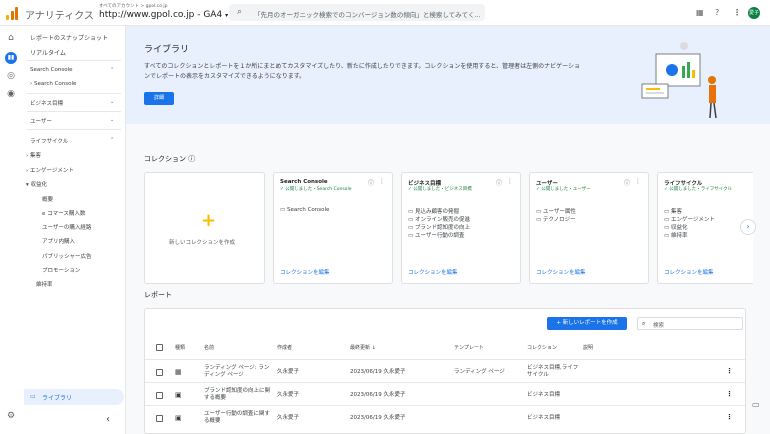 The height and width of the screenshot is (434, 770). What do you see at coordinates (202, 243) in the screenshot?
I see `new-collection-label: 新しいコレクションを作成` at bounding box center [202, 243].